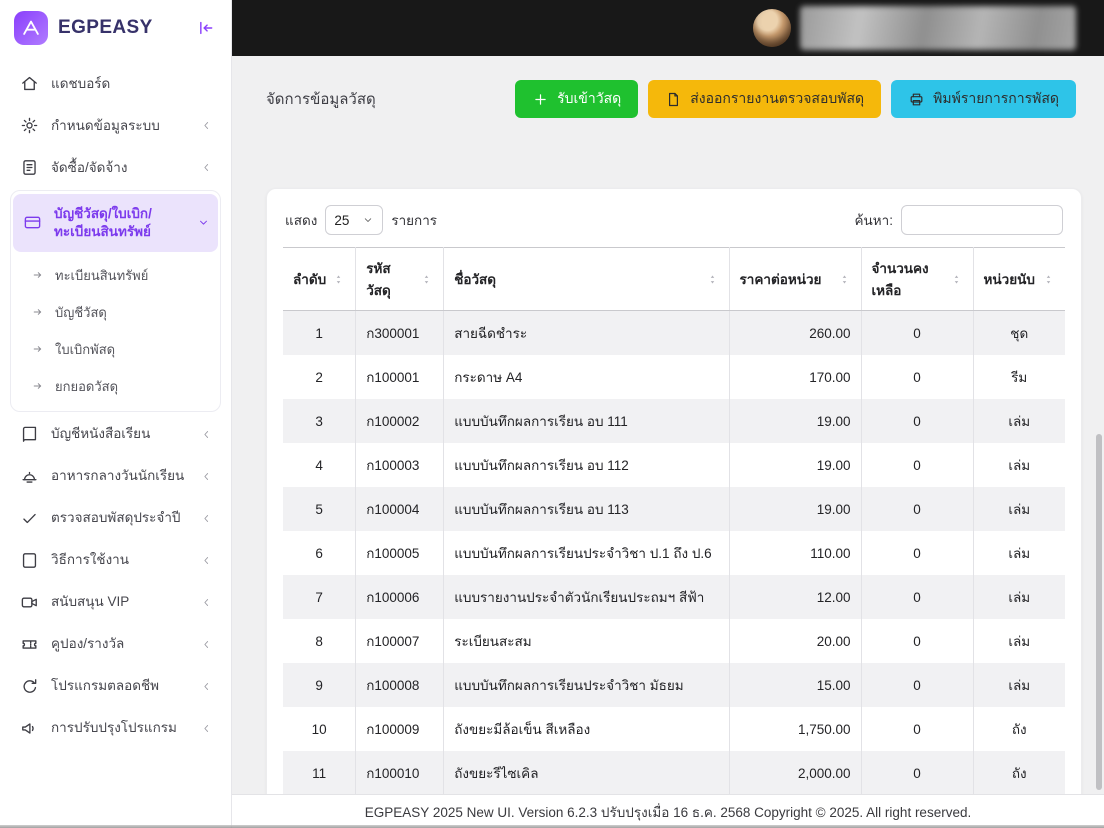 The width and height of the screenshot is (1104, 828). I want to click on sidebar-subitem-material-account: บัญชีวัสดุ, so click(121, 312).